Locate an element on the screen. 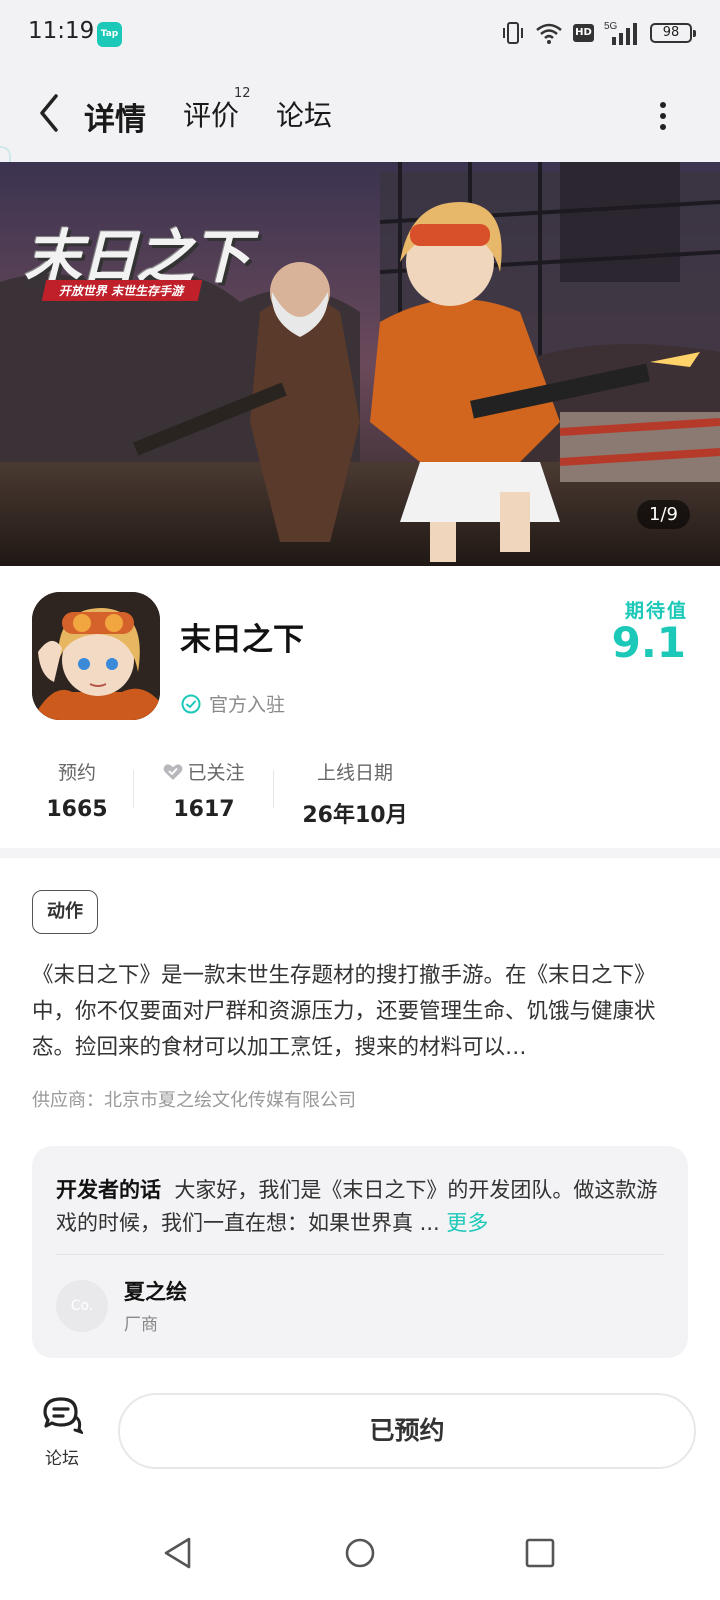 The width and height of the screenshot is (720, 1600). status-time: 11:19 is located at coordinates (61, 31).